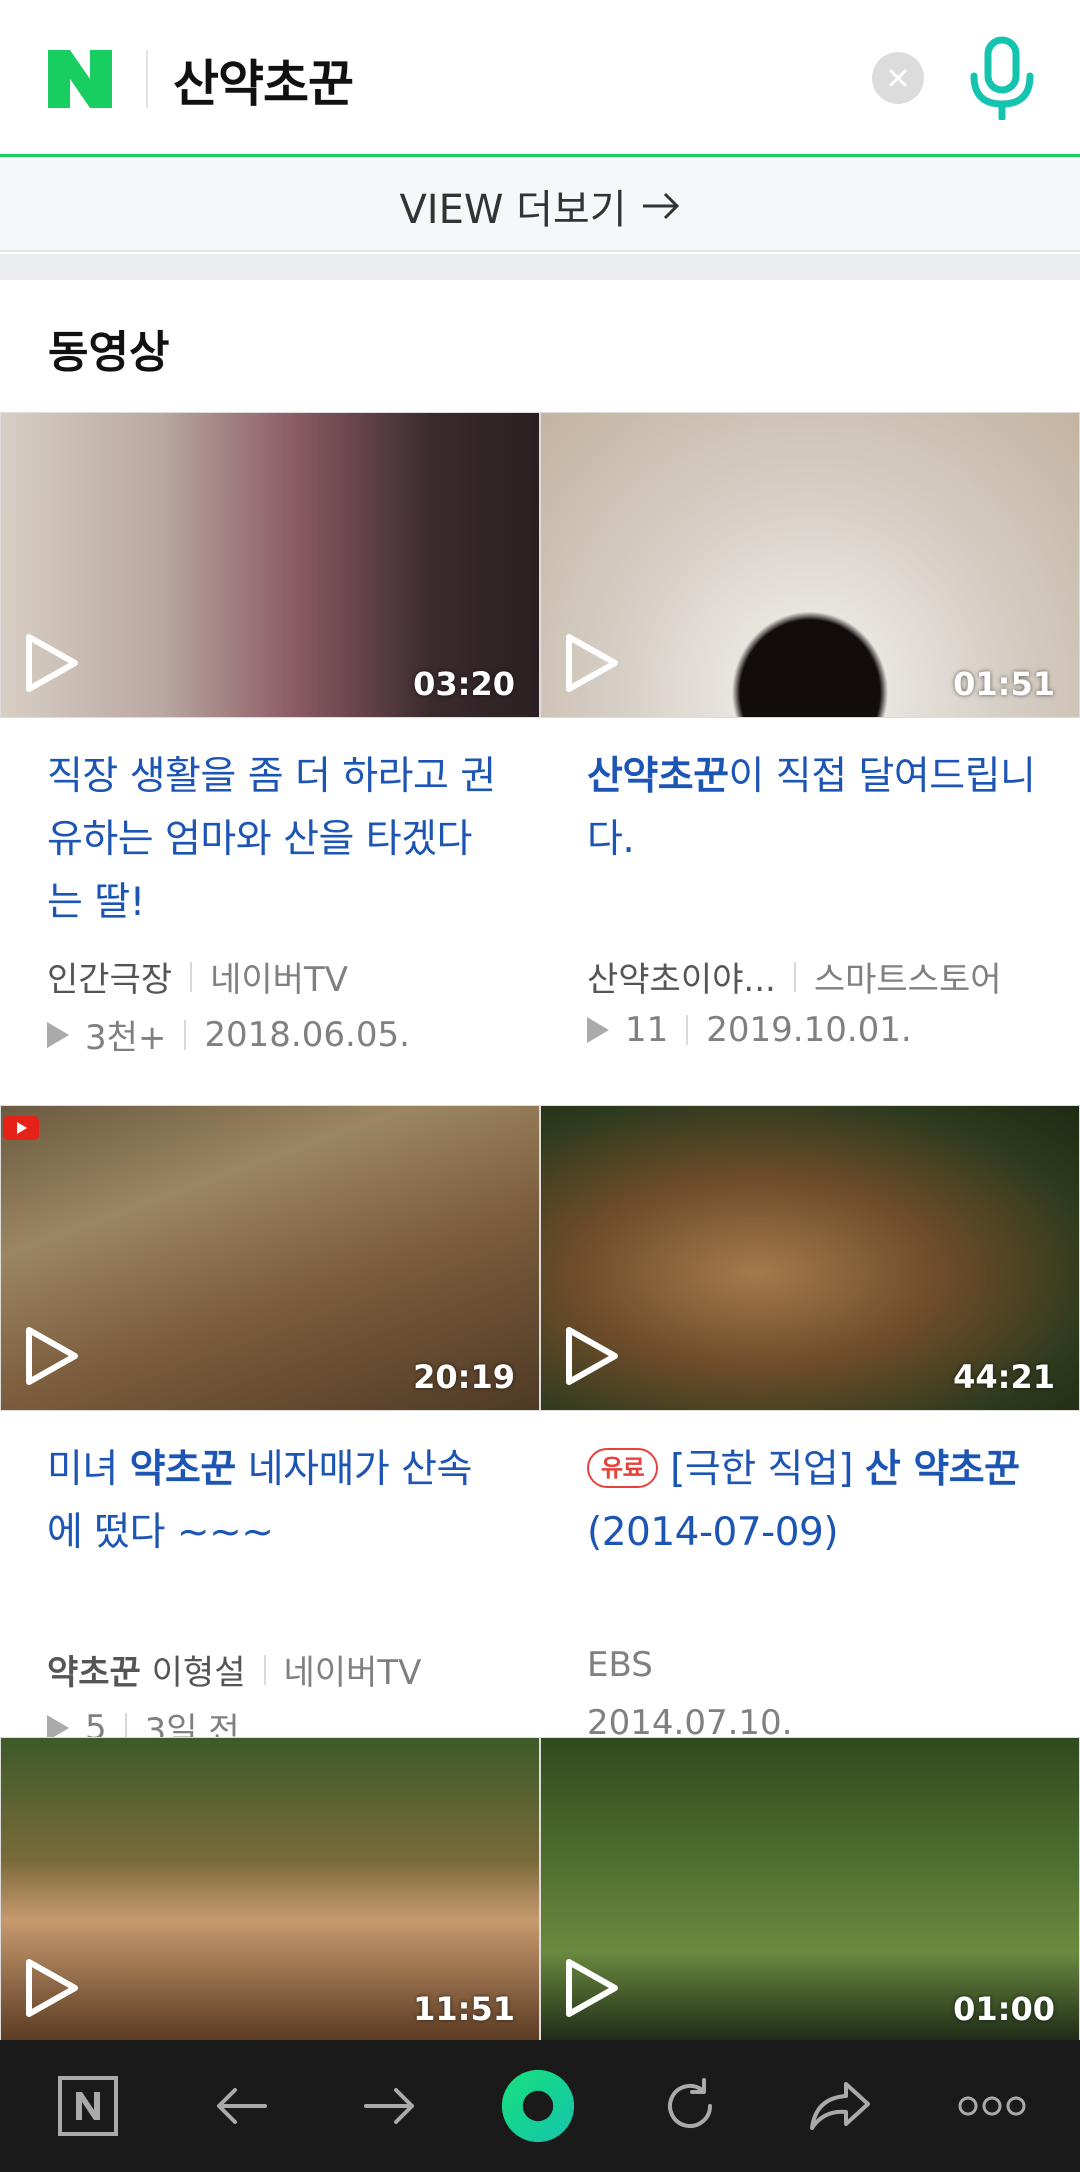 This screenshot has height=2172, width=1080. I want to click on video-channel: 인간극장, so click(109, 976).